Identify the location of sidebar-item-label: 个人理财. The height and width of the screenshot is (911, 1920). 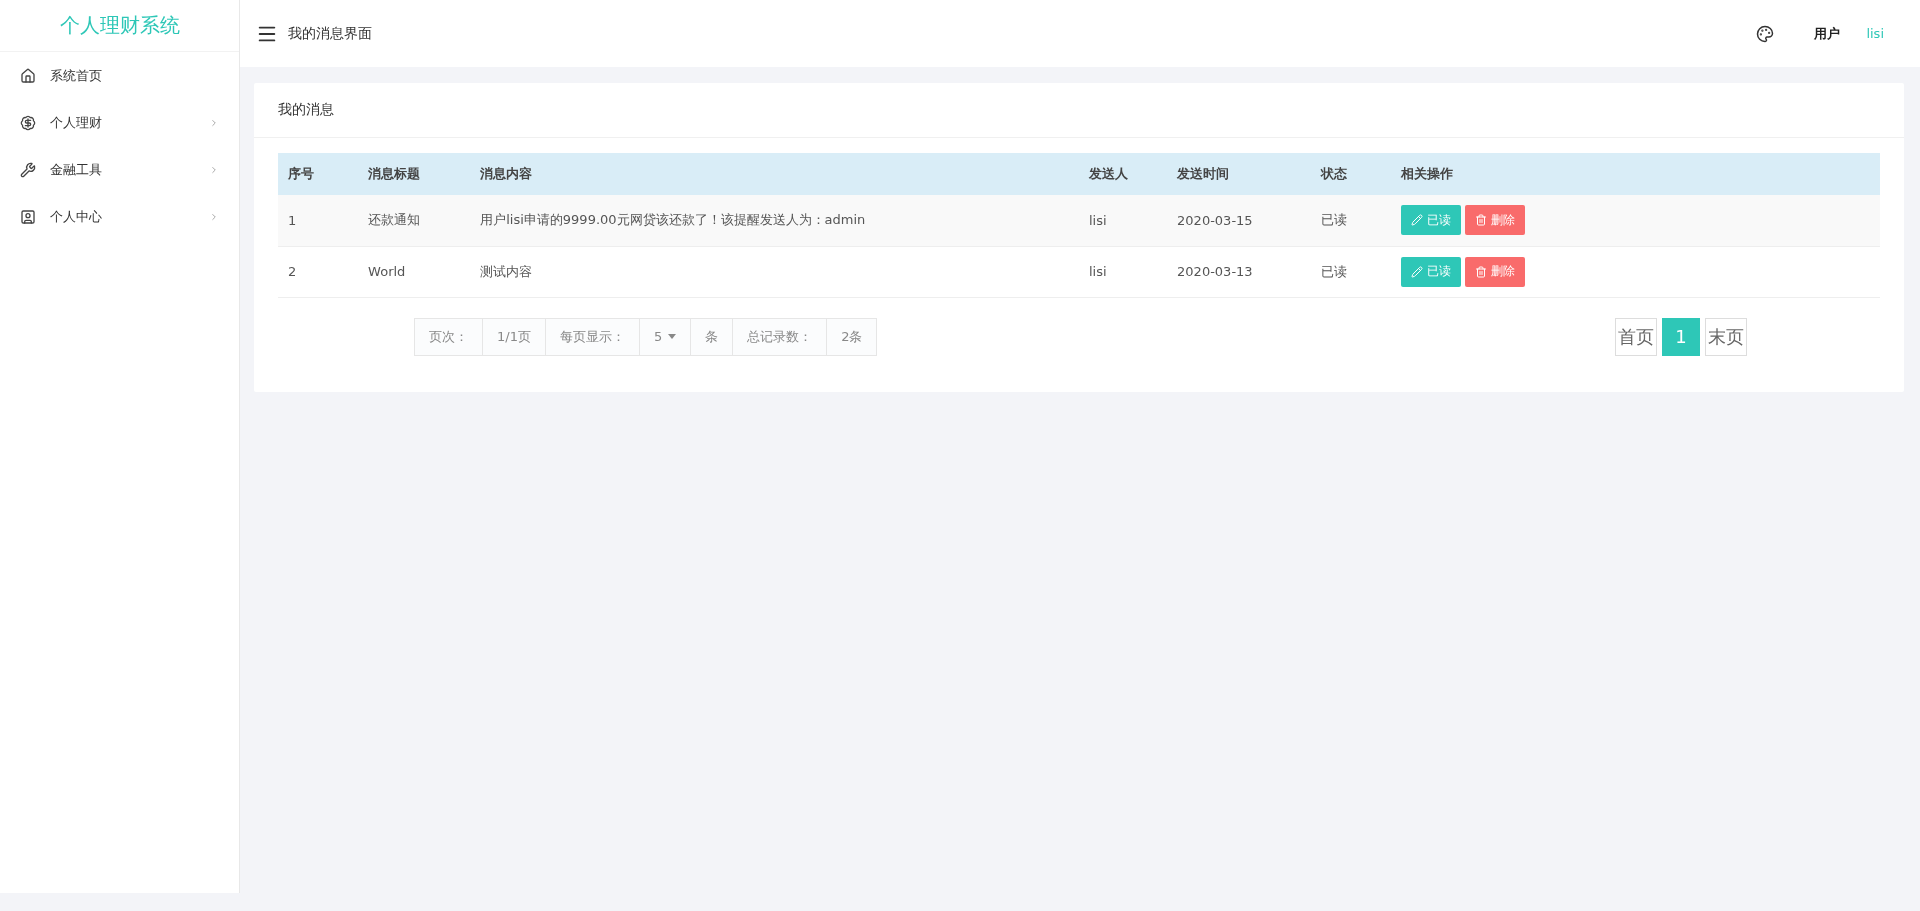
(76, 122).